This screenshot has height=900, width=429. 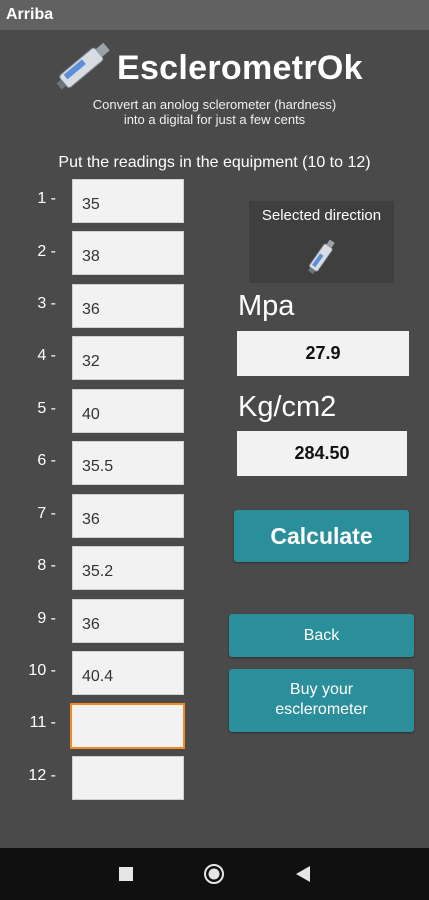 I want to click on back-triangle-icon, so click(x=303, y=874).